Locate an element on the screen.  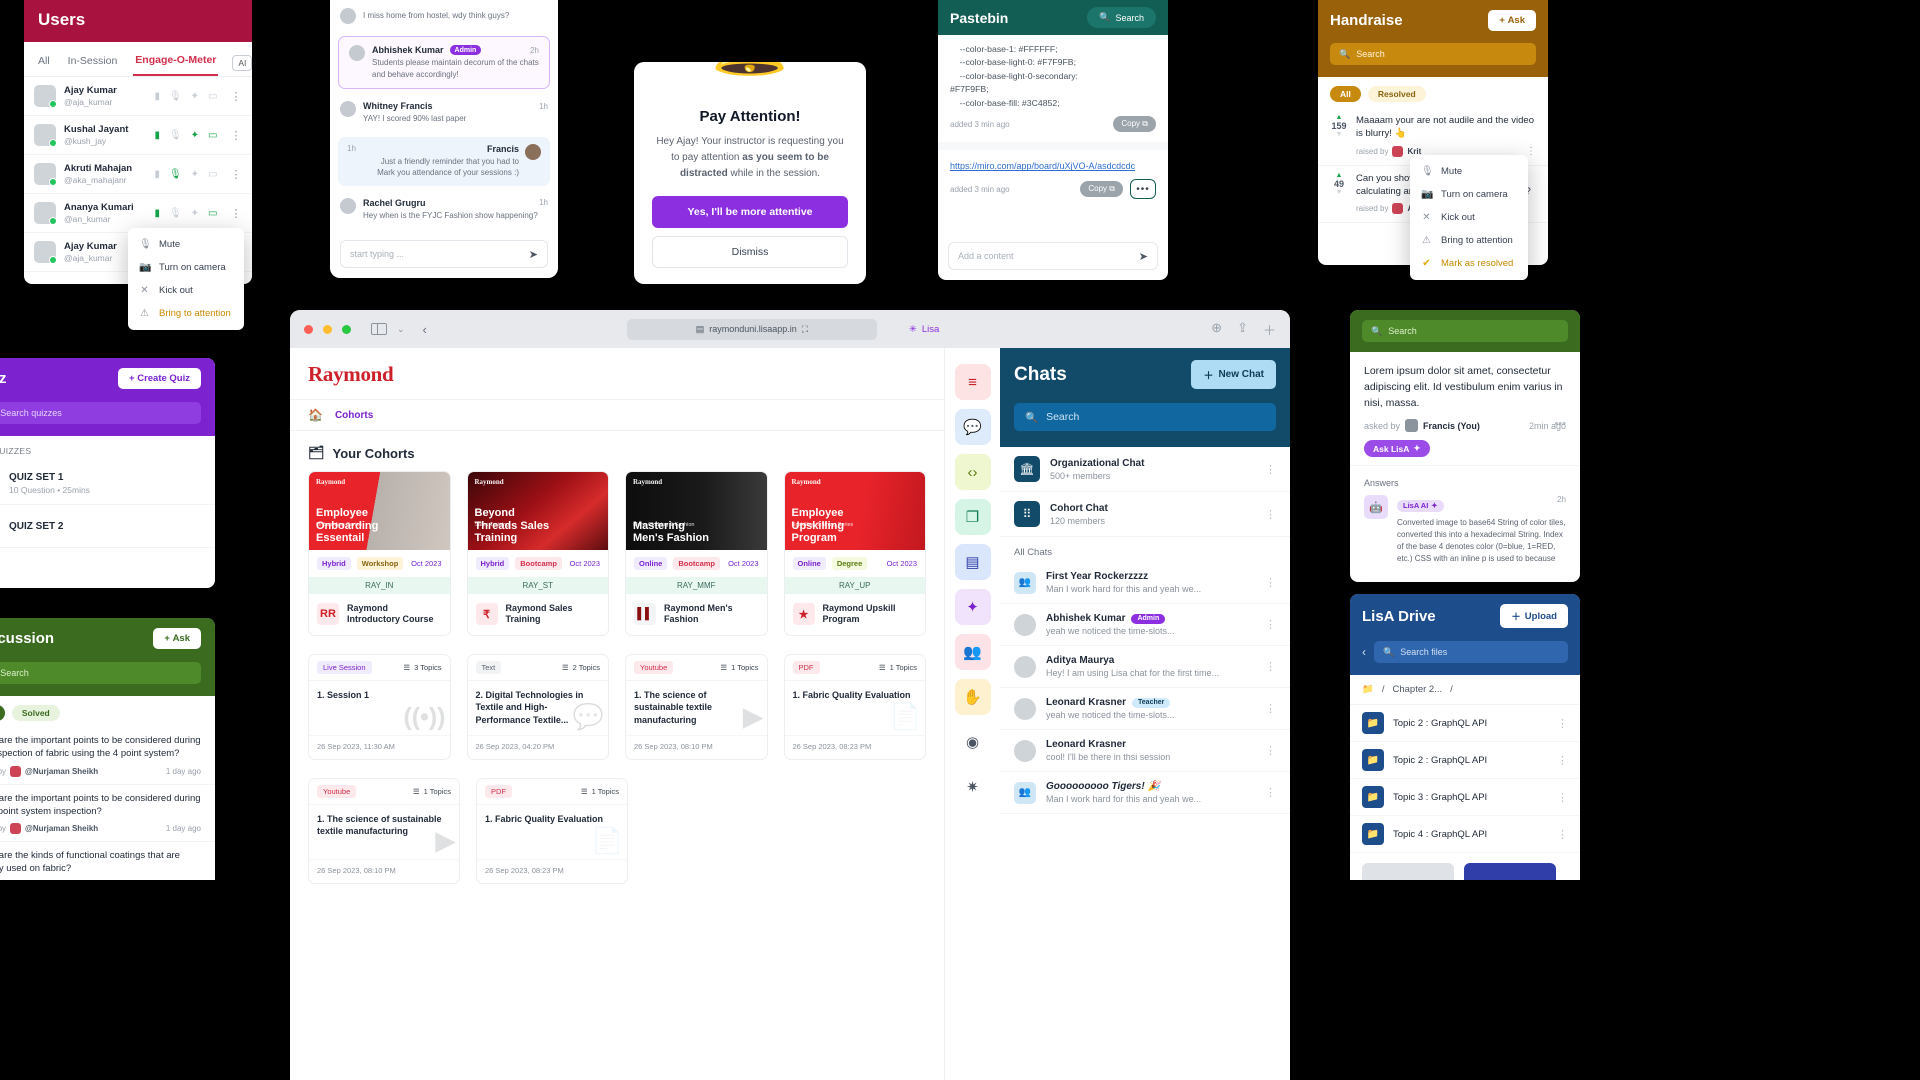
tab-engage-o-meter: Engage-O-Meter is located at coordinates (176, 63).